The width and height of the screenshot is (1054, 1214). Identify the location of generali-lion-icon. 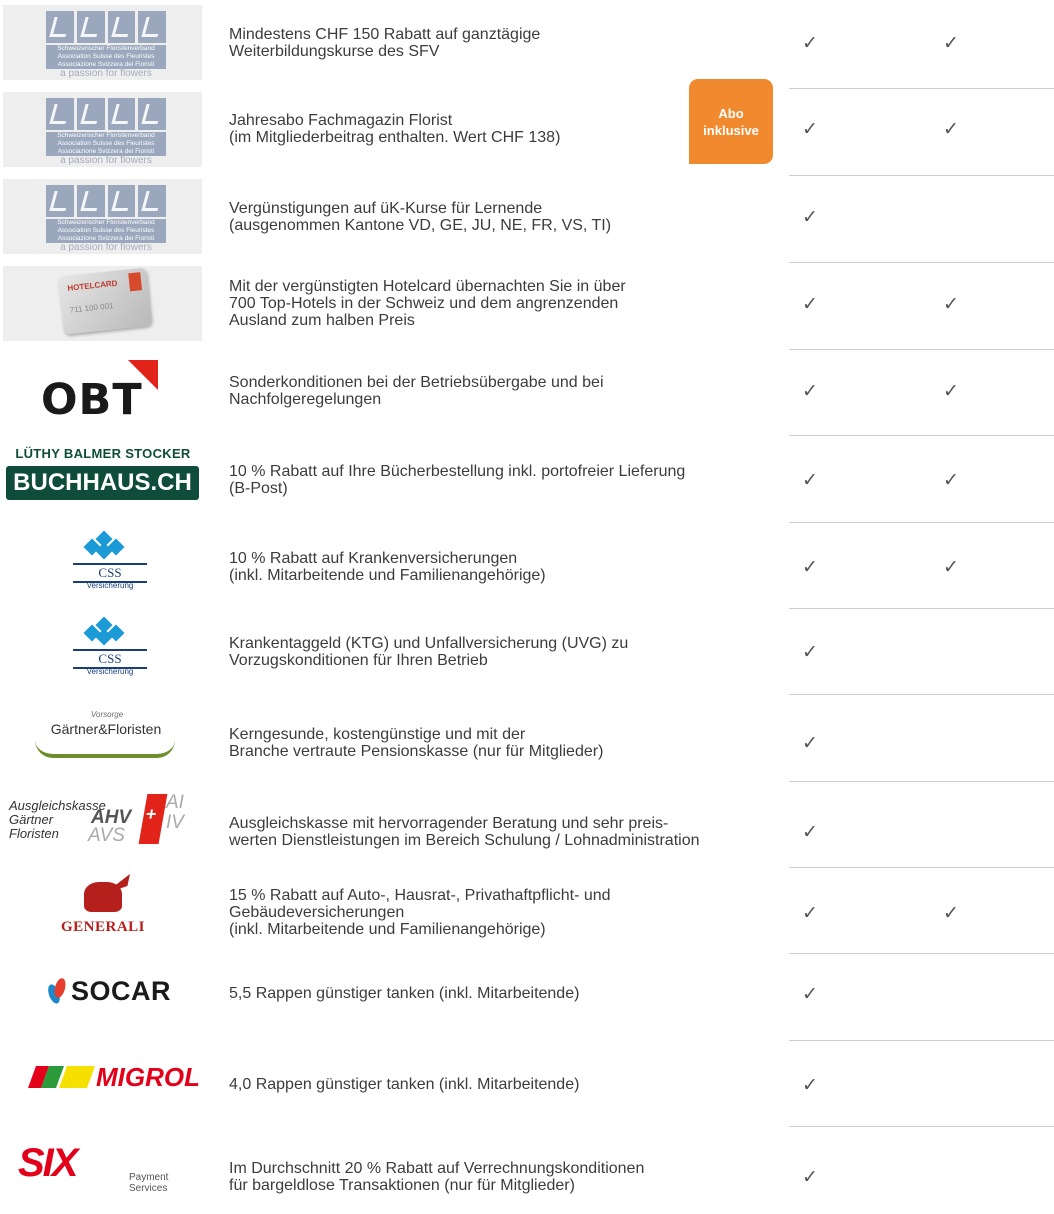
(103, 895).